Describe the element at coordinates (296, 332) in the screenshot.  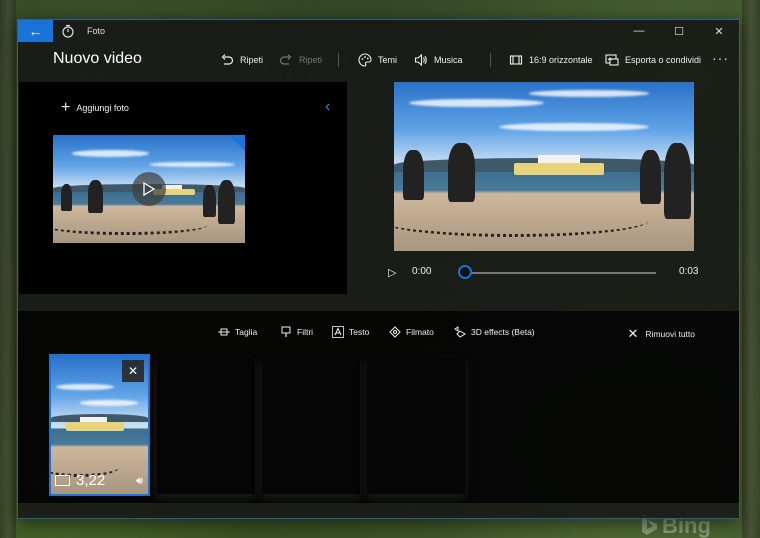
I see `filters-button: Filtri` at that location.